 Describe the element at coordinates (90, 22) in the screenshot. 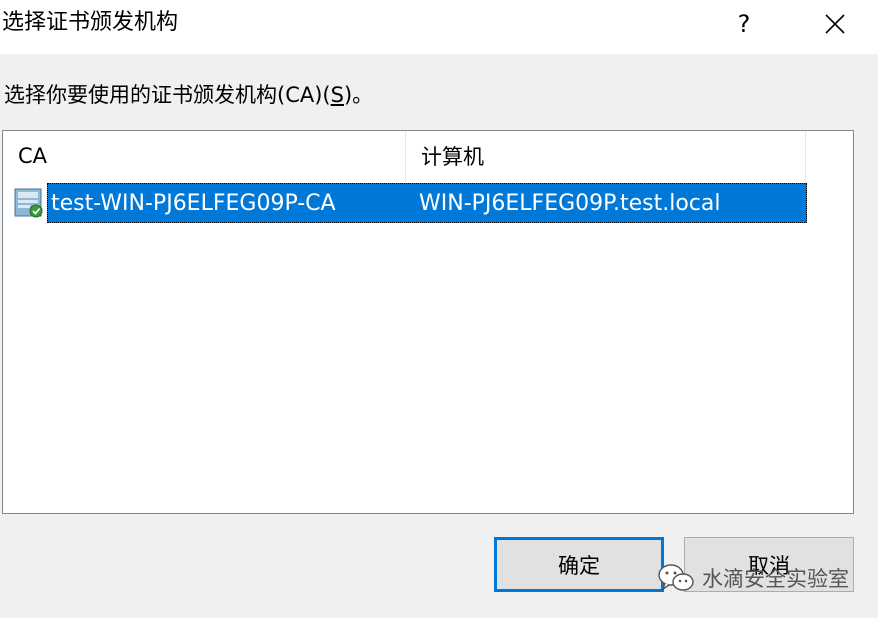

I see `window-title: 选择证书颁发机构` at that location.